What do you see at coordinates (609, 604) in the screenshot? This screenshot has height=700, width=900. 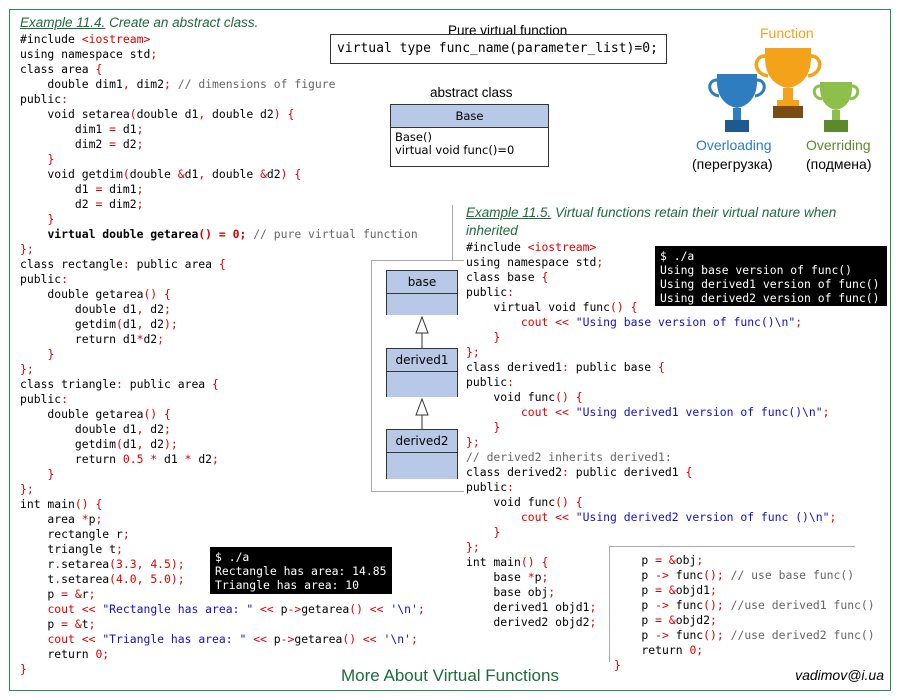 I see `main-continuation-left-border` at bounding box center [609, 604].